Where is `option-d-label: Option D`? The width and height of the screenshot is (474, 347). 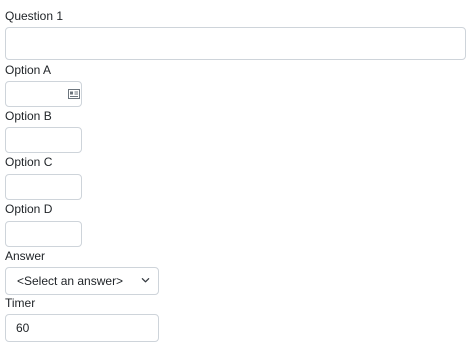
option-d-label: Option D is located at coordinates (29, 209).